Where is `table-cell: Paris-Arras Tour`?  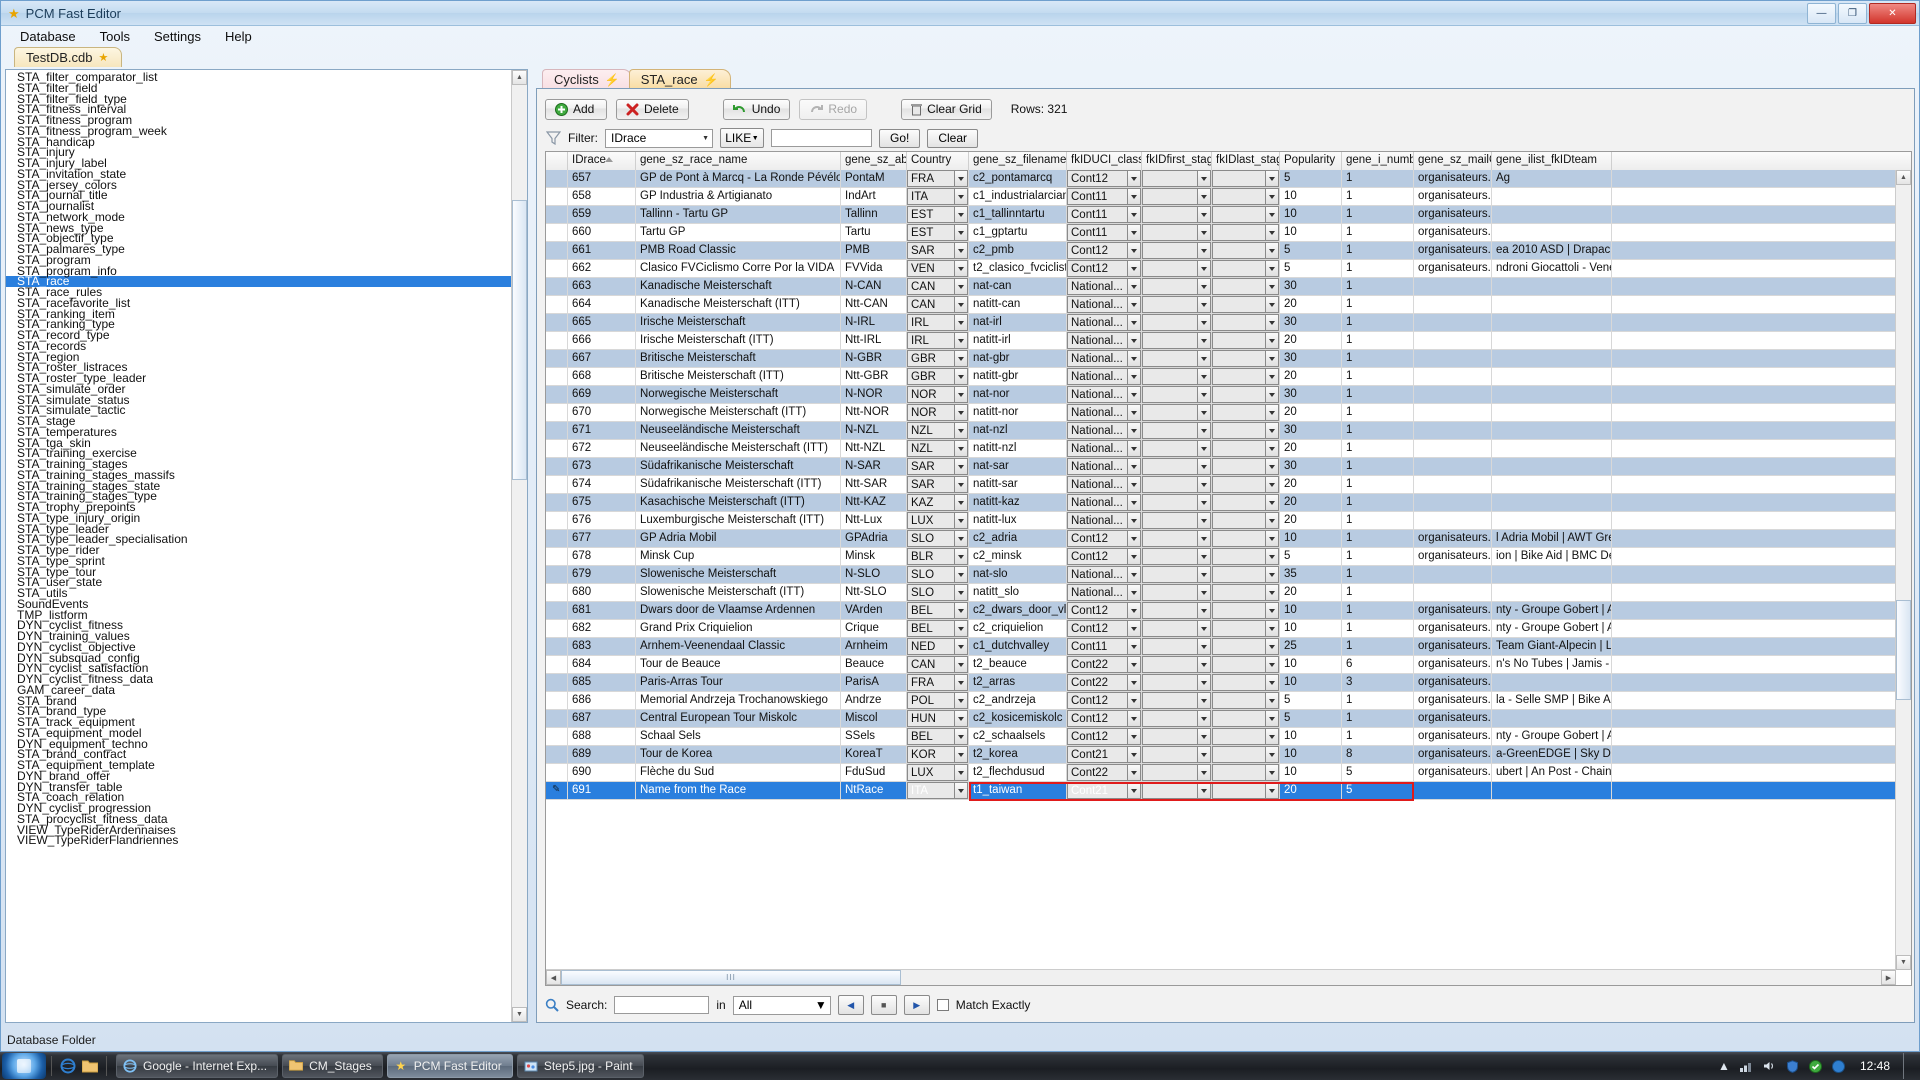 table-cell: Paris-Arras Tour is located at coordinates (738, 682).